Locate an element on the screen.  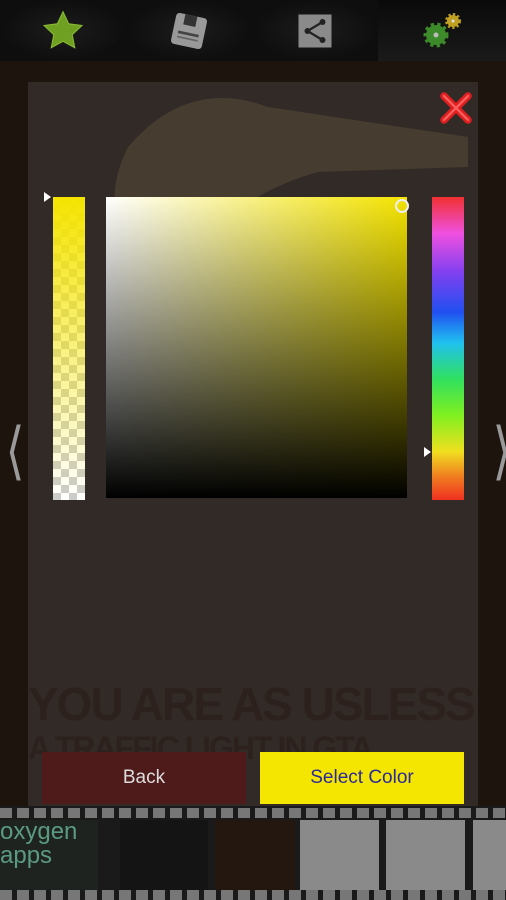
save-icon is located at coordinates (189, 30).